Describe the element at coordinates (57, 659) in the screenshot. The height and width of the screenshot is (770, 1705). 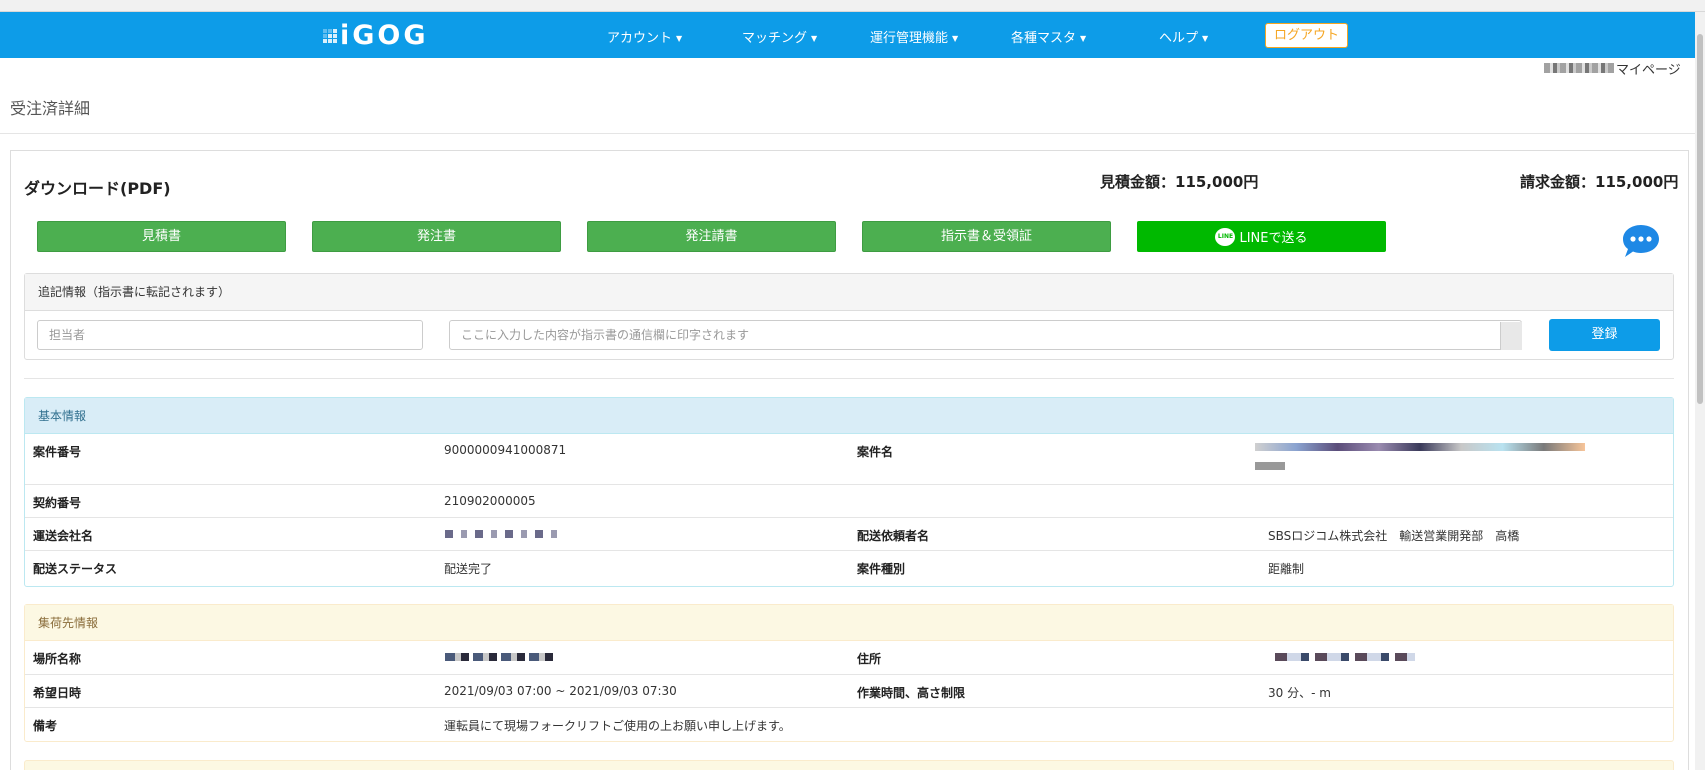
I see `label-place-name: 場所名称` at that location.